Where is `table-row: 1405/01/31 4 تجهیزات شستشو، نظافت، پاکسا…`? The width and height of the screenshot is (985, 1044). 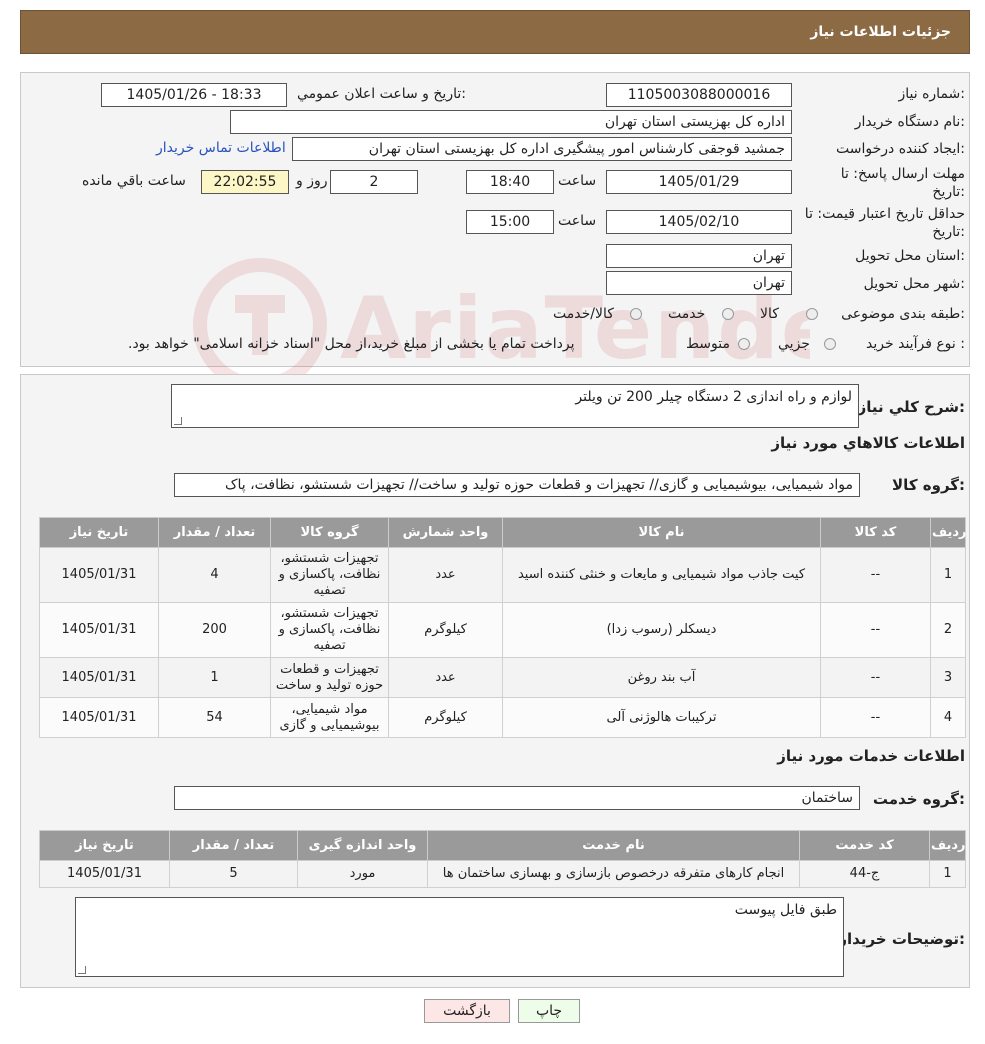
table-row: 1405/01/31 4 تجهیزات شستشو، نظافت، پاکسا… is located at coordinates (502, 575).